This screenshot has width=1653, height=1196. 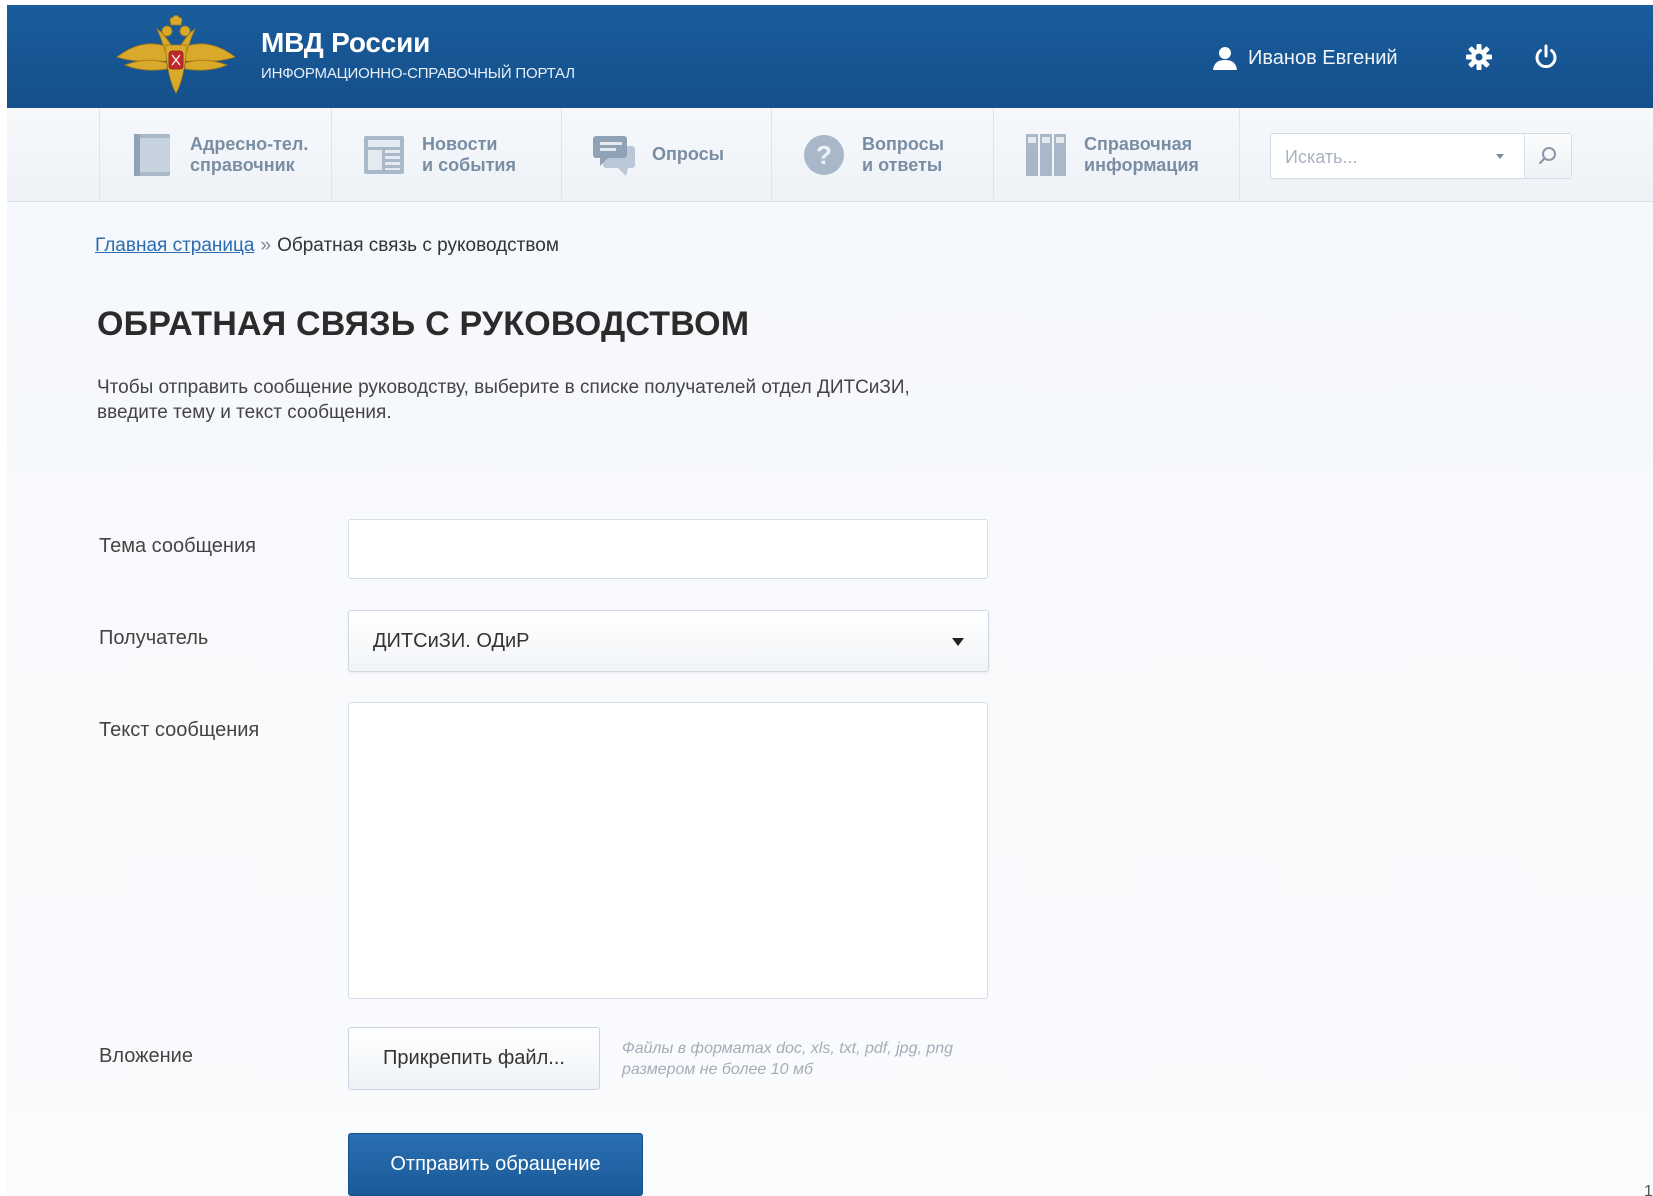 I want to click on breadcrumb-home-link: Главная страница, so click(x=175, y=245).